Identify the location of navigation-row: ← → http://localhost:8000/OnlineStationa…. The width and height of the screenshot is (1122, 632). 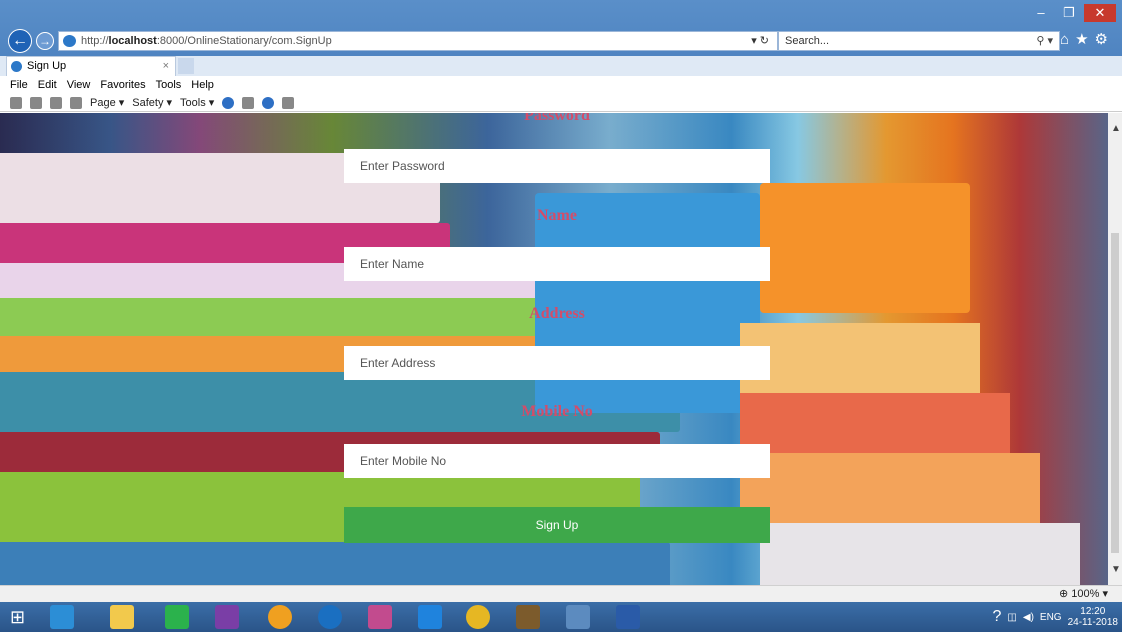
(561, 41).